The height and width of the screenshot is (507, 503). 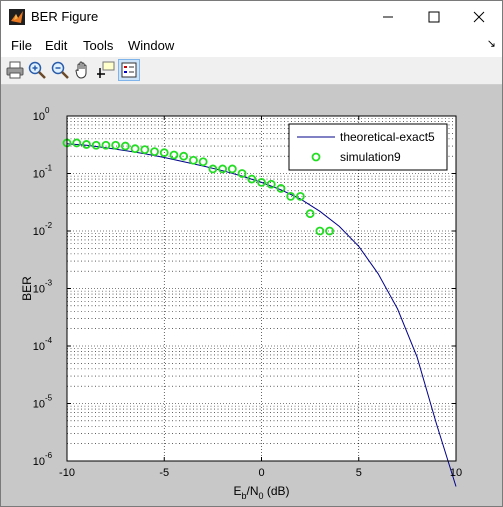 What do you see at coordinates (251, 71) in the screenshot?
I see `toolbar` at bounding box center [251, 71].